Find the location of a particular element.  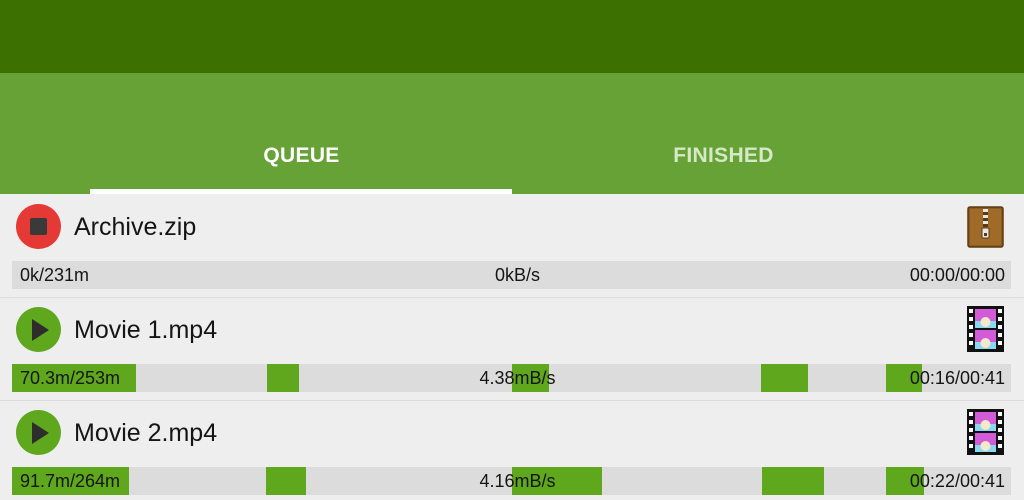

tab-finished: FINISHED is located at coordinates (723, 133).